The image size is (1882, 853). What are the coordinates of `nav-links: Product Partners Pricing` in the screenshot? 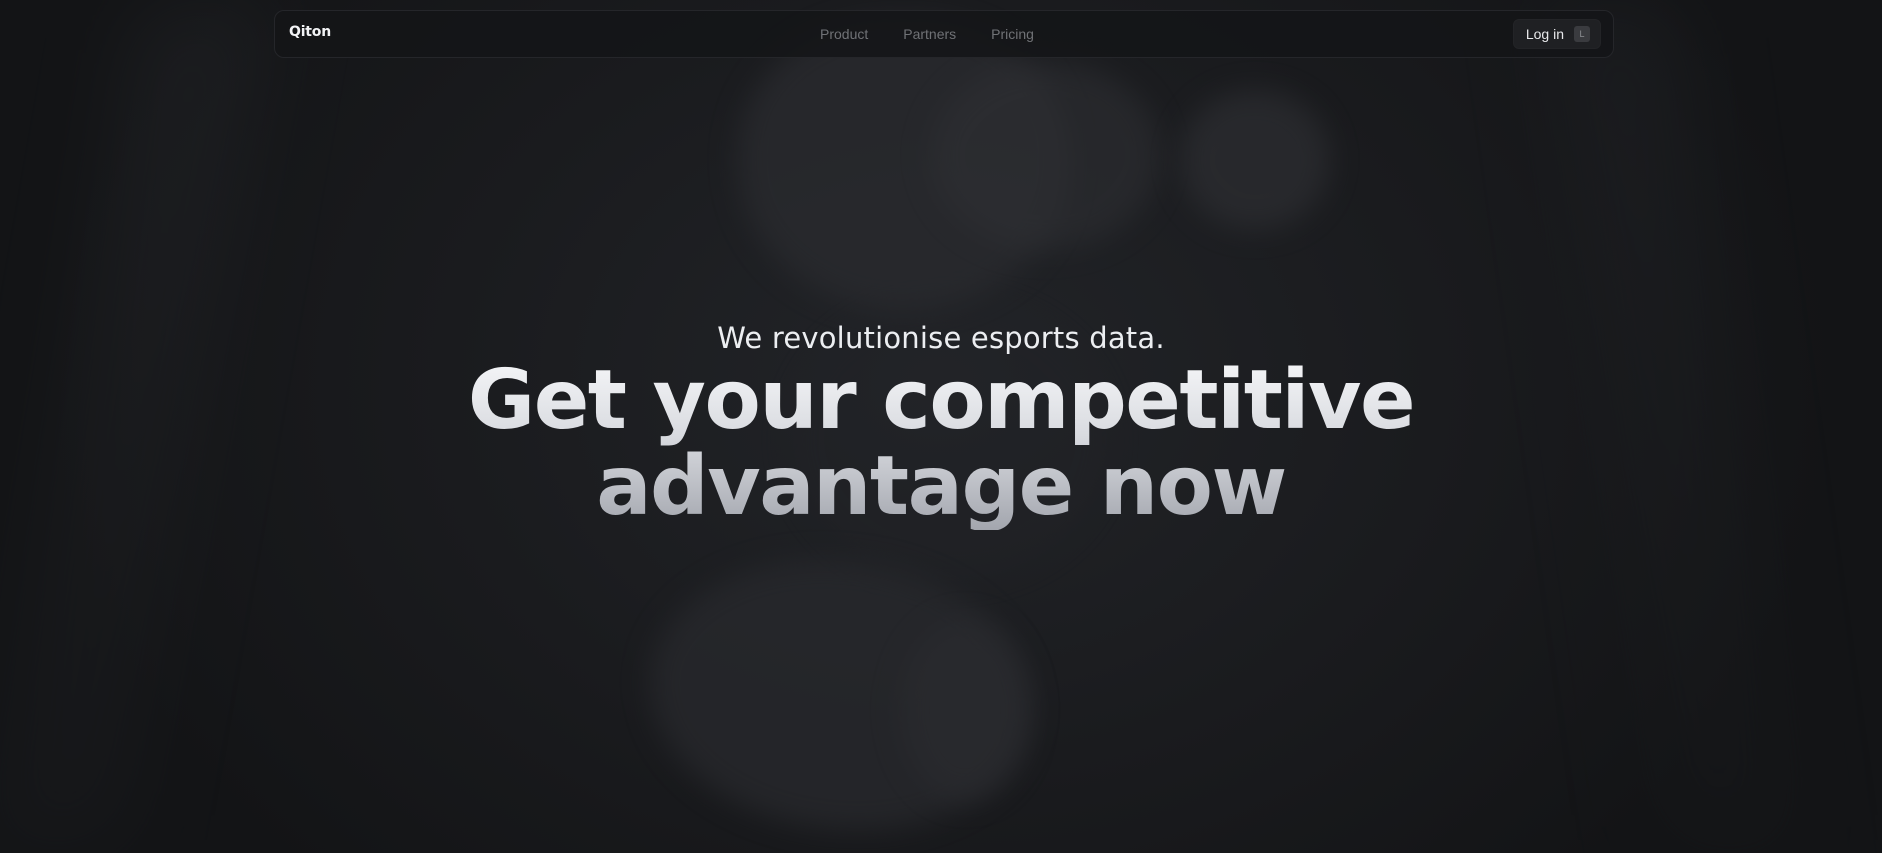 It's located at (927, 34).